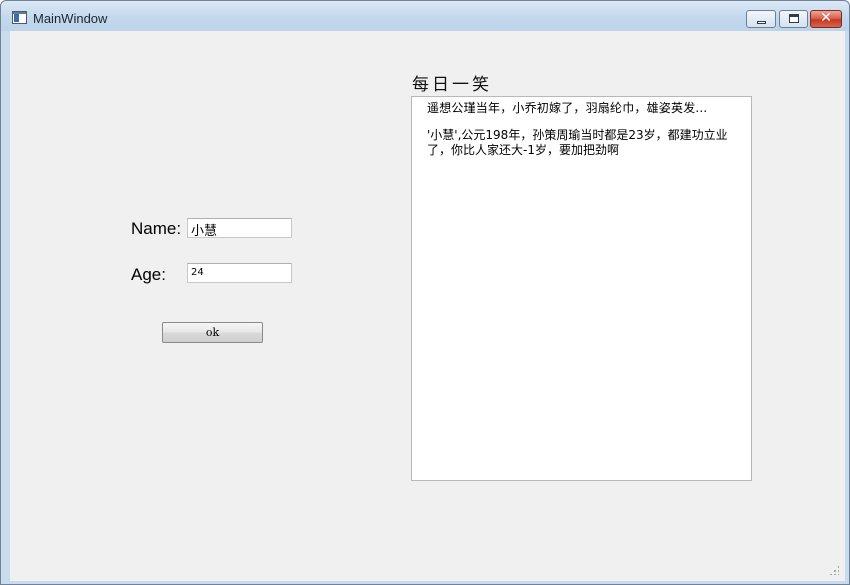 The image size is (850, 585). What do you see at coordinates (425, 16) in the screenshot?
I see `title-bar: MainWindow ✕` at bounding box center [425, 16].